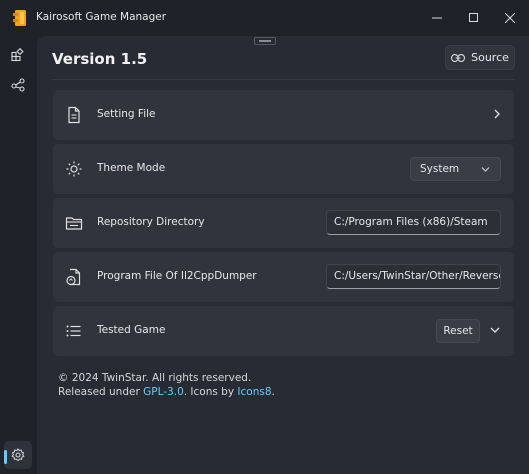 The width and height of the screenshot is (529, 474). What do you see at coordinates (264, 18) in the screenshot?
I see `title-bar: Kairosoft Game Manager` at bounding box center [264, 18].